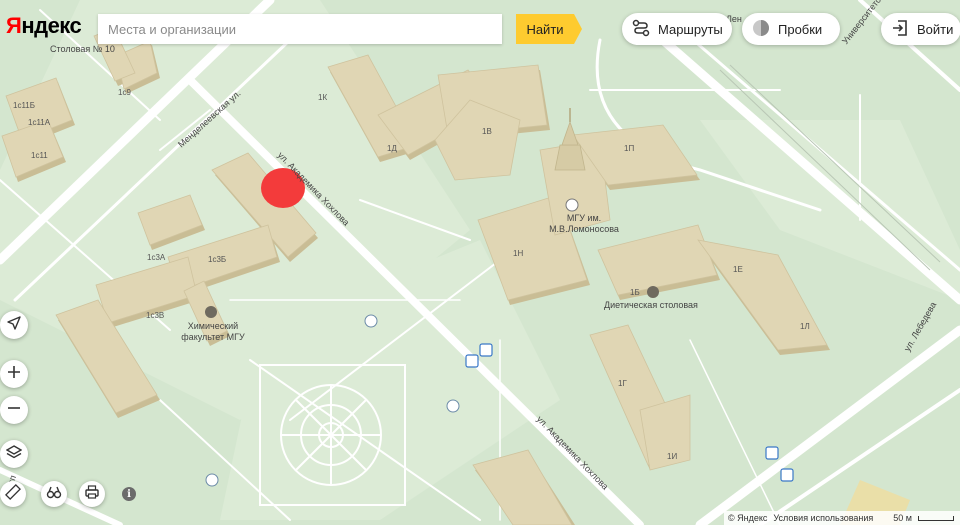 The height and width of the screenshot is (525, 960). Describe the element at coordinates (213, 332) in the screenshot. I see `poi-chem-faculty: Химический факультет МГУ` at that location.